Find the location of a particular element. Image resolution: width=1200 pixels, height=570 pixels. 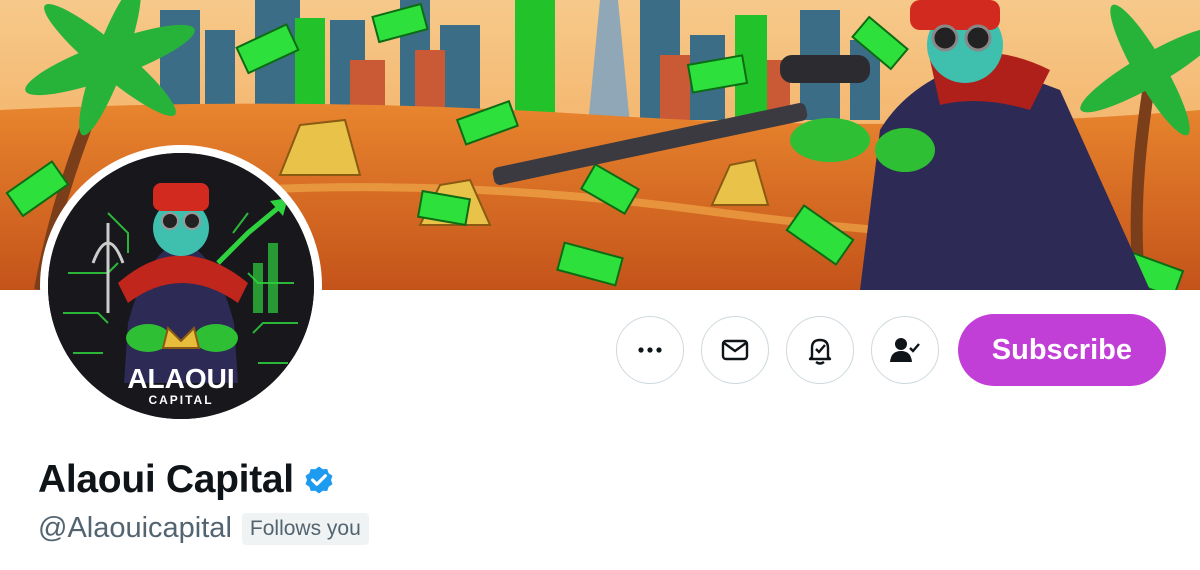

profile-name-row: Alaoui Capital is located at coordinates (187, 480).